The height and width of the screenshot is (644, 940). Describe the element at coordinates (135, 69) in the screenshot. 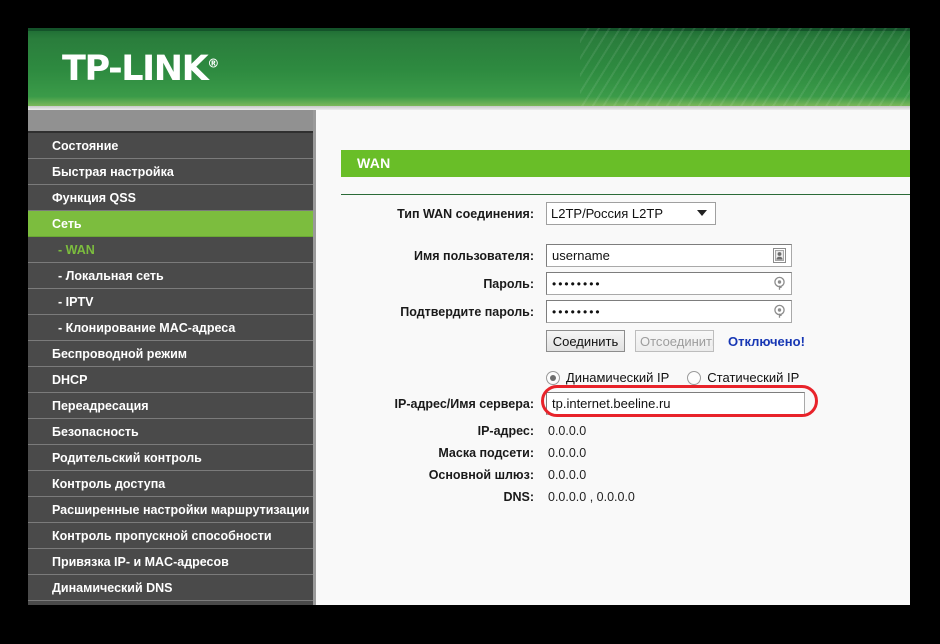

I see `logo-text: TP-LINK` at that location.